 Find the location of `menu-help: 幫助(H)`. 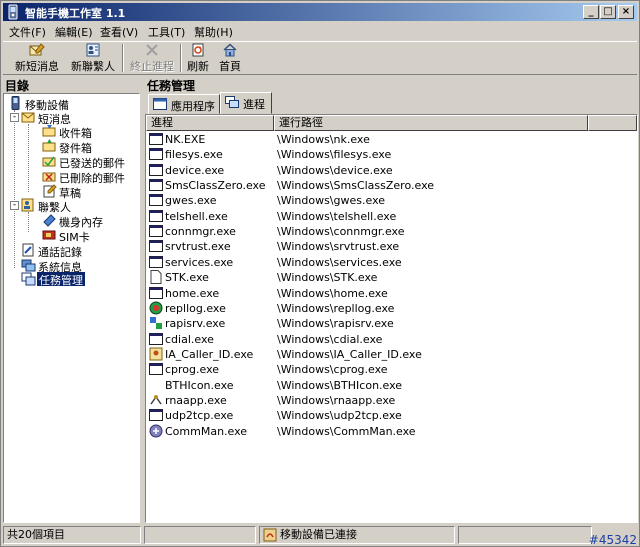

menu-help: 幫助(H) is located at coordinates (213, 32).